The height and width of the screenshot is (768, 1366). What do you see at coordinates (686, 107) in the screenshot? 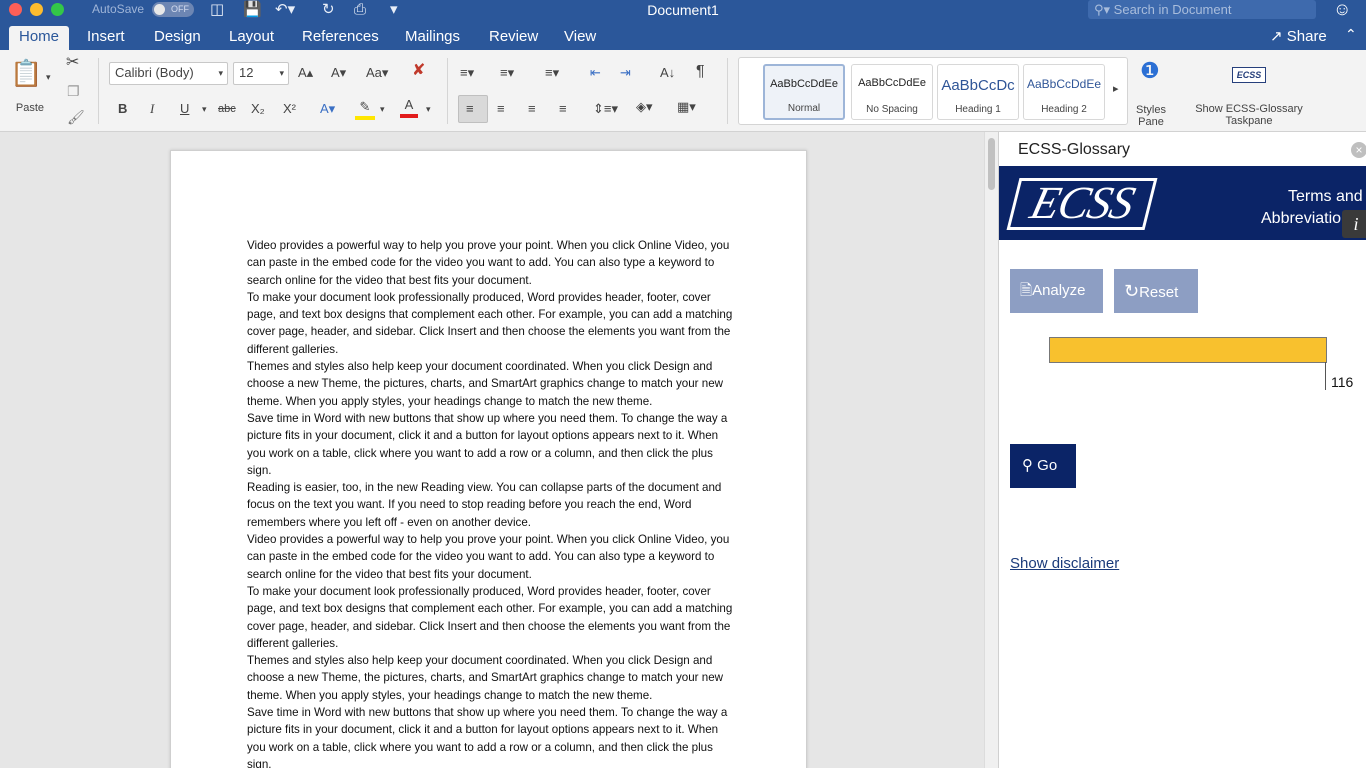
I see `borders-icon: ▦▾` at bounding box center [686, 107].